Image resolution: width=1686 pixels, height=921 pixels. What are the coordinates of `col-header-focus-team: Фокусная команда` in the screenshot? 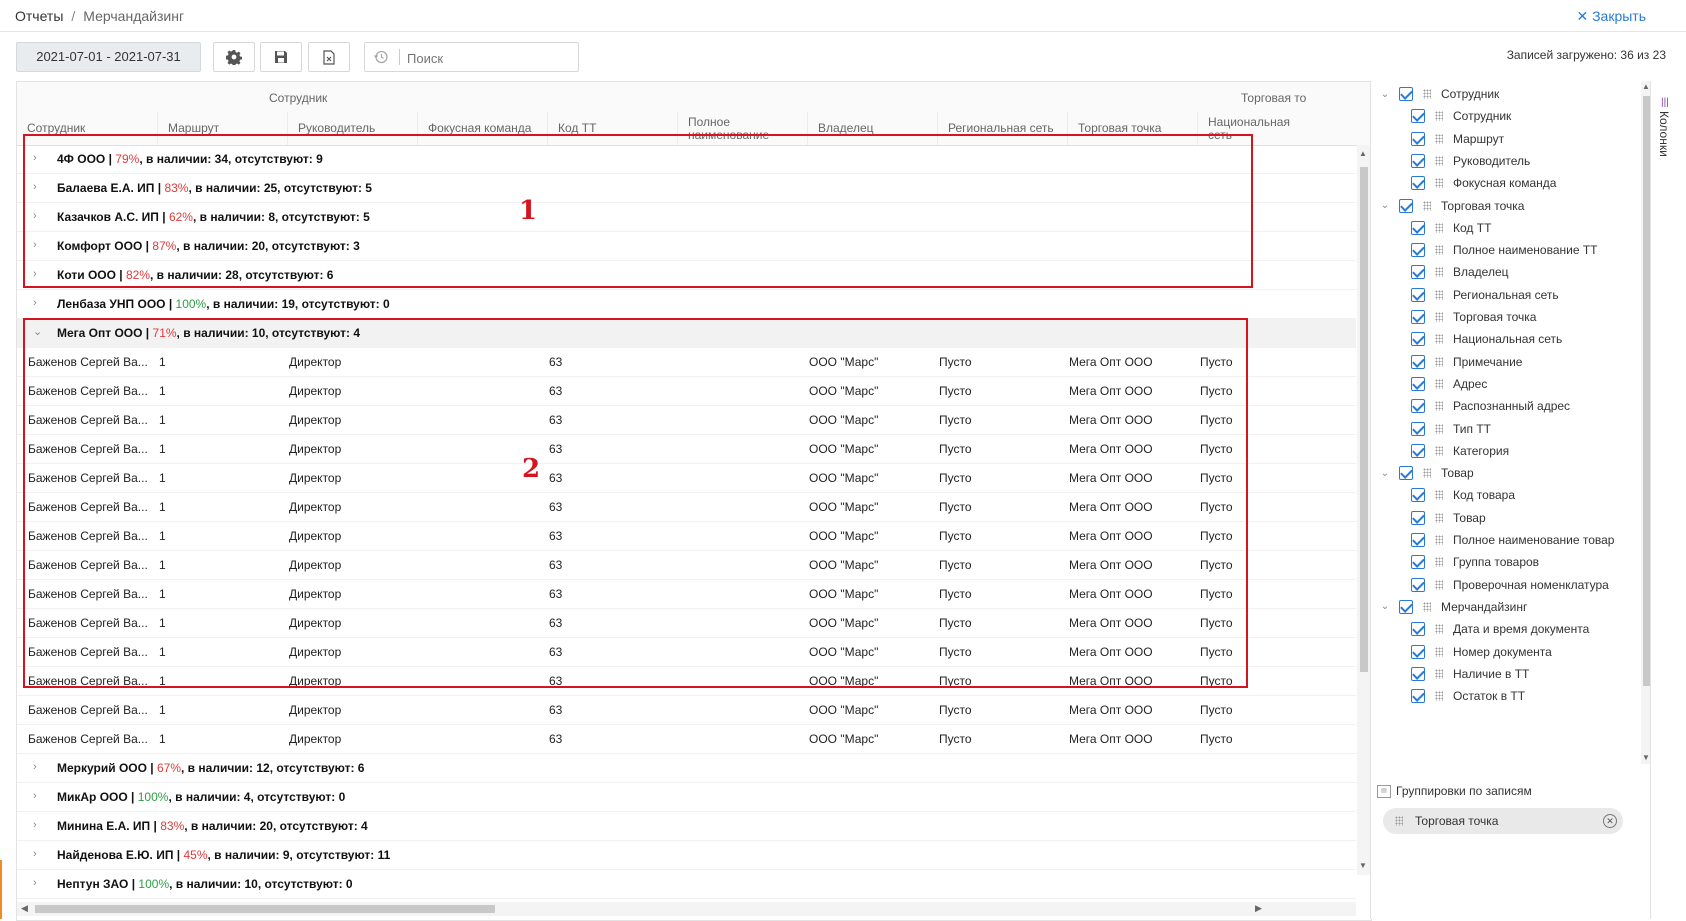 It's located at (482, 128).